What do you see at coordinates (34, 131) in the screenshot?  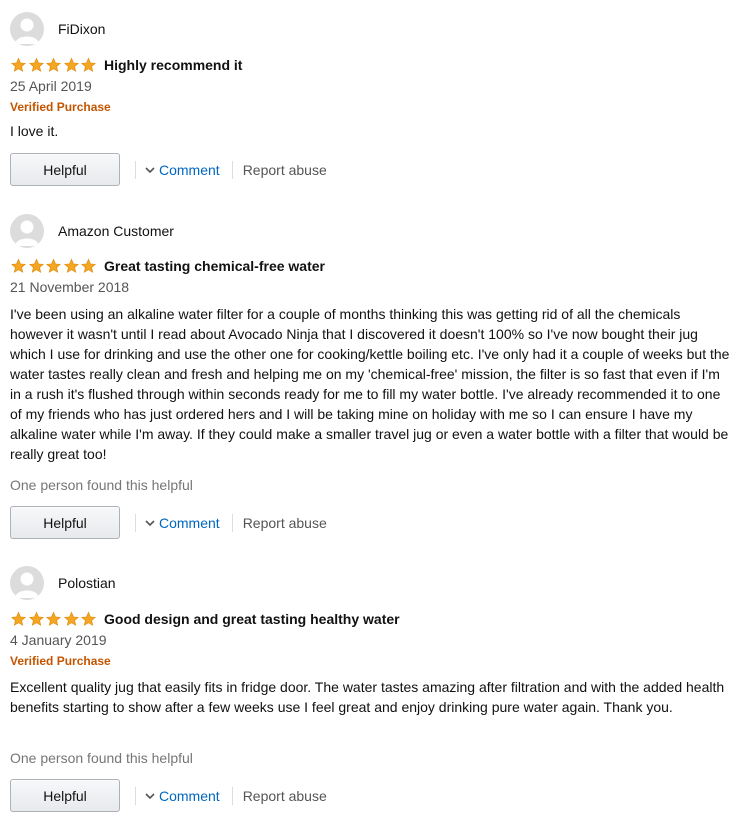 I see `review-body: I love it.` at bounding box center [34, 131].